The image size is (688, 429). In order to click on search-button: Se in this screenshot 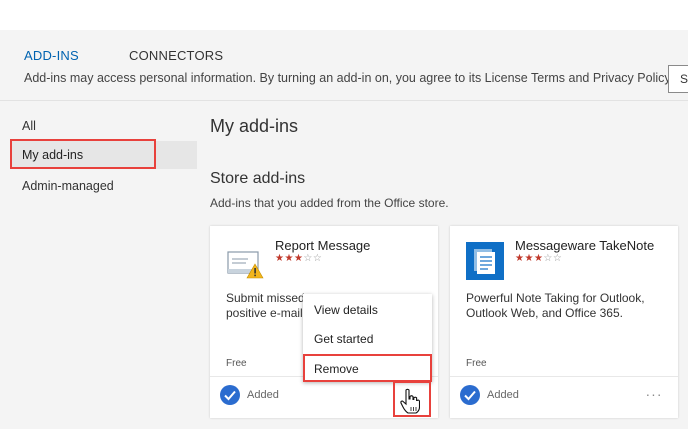, I will do `click(678, 79)`.